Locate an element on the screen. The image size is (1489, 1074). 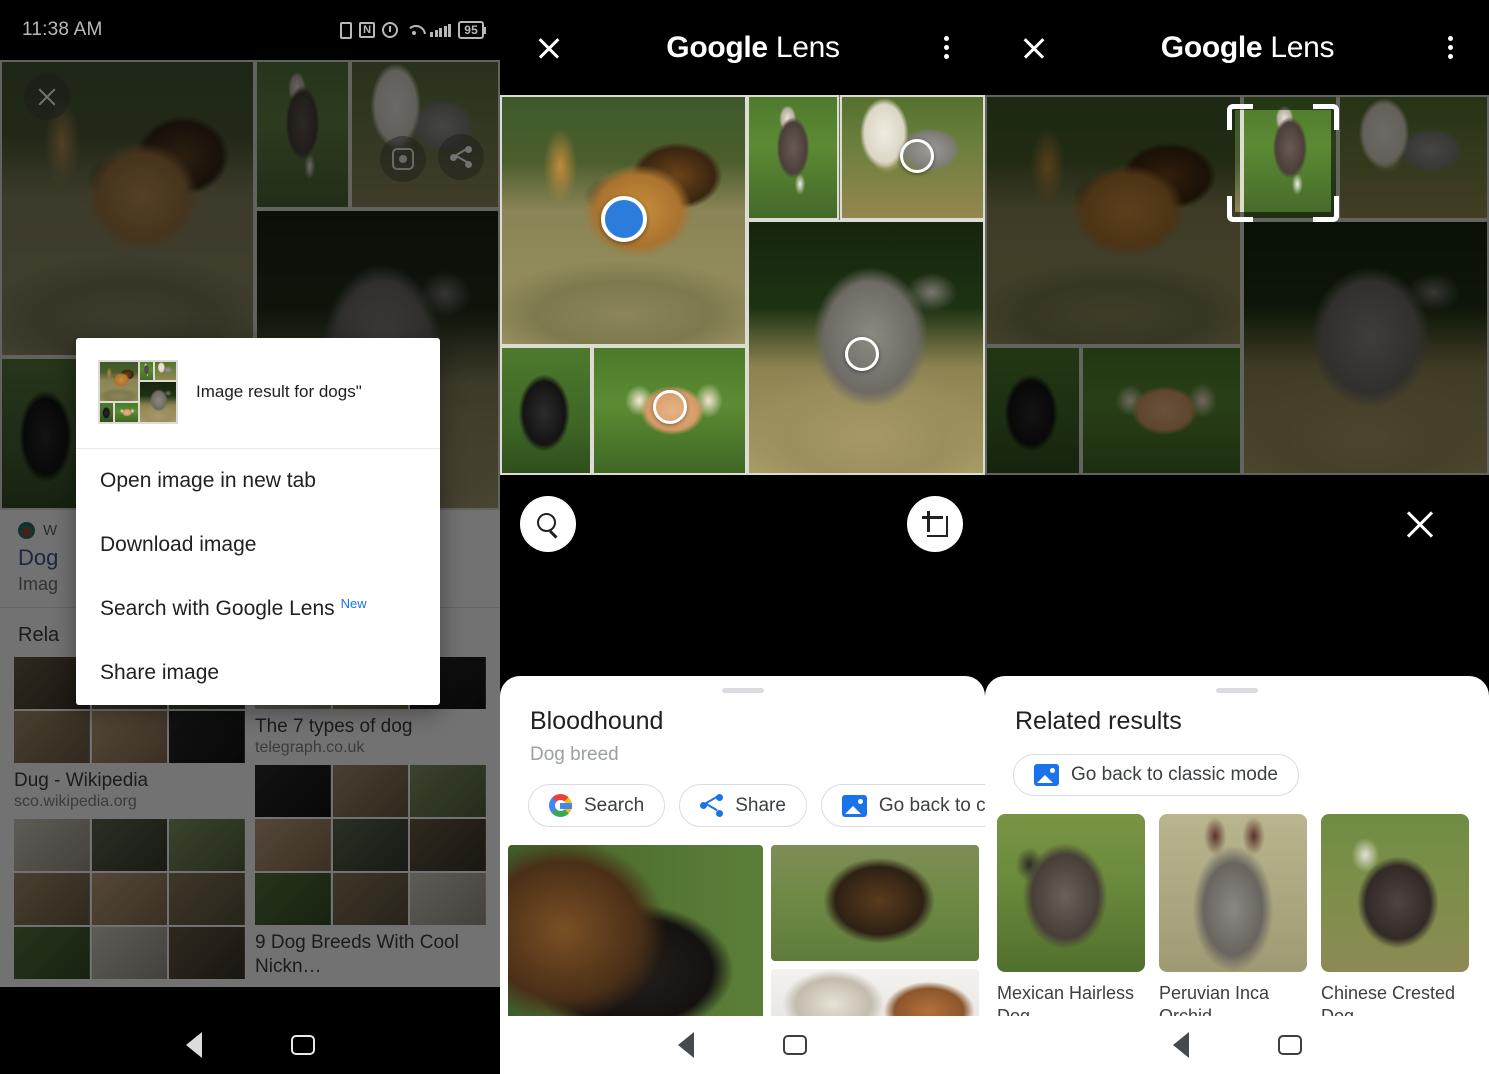
menu-item-label: Search with Google Lens is located at coordinates (217, 608).